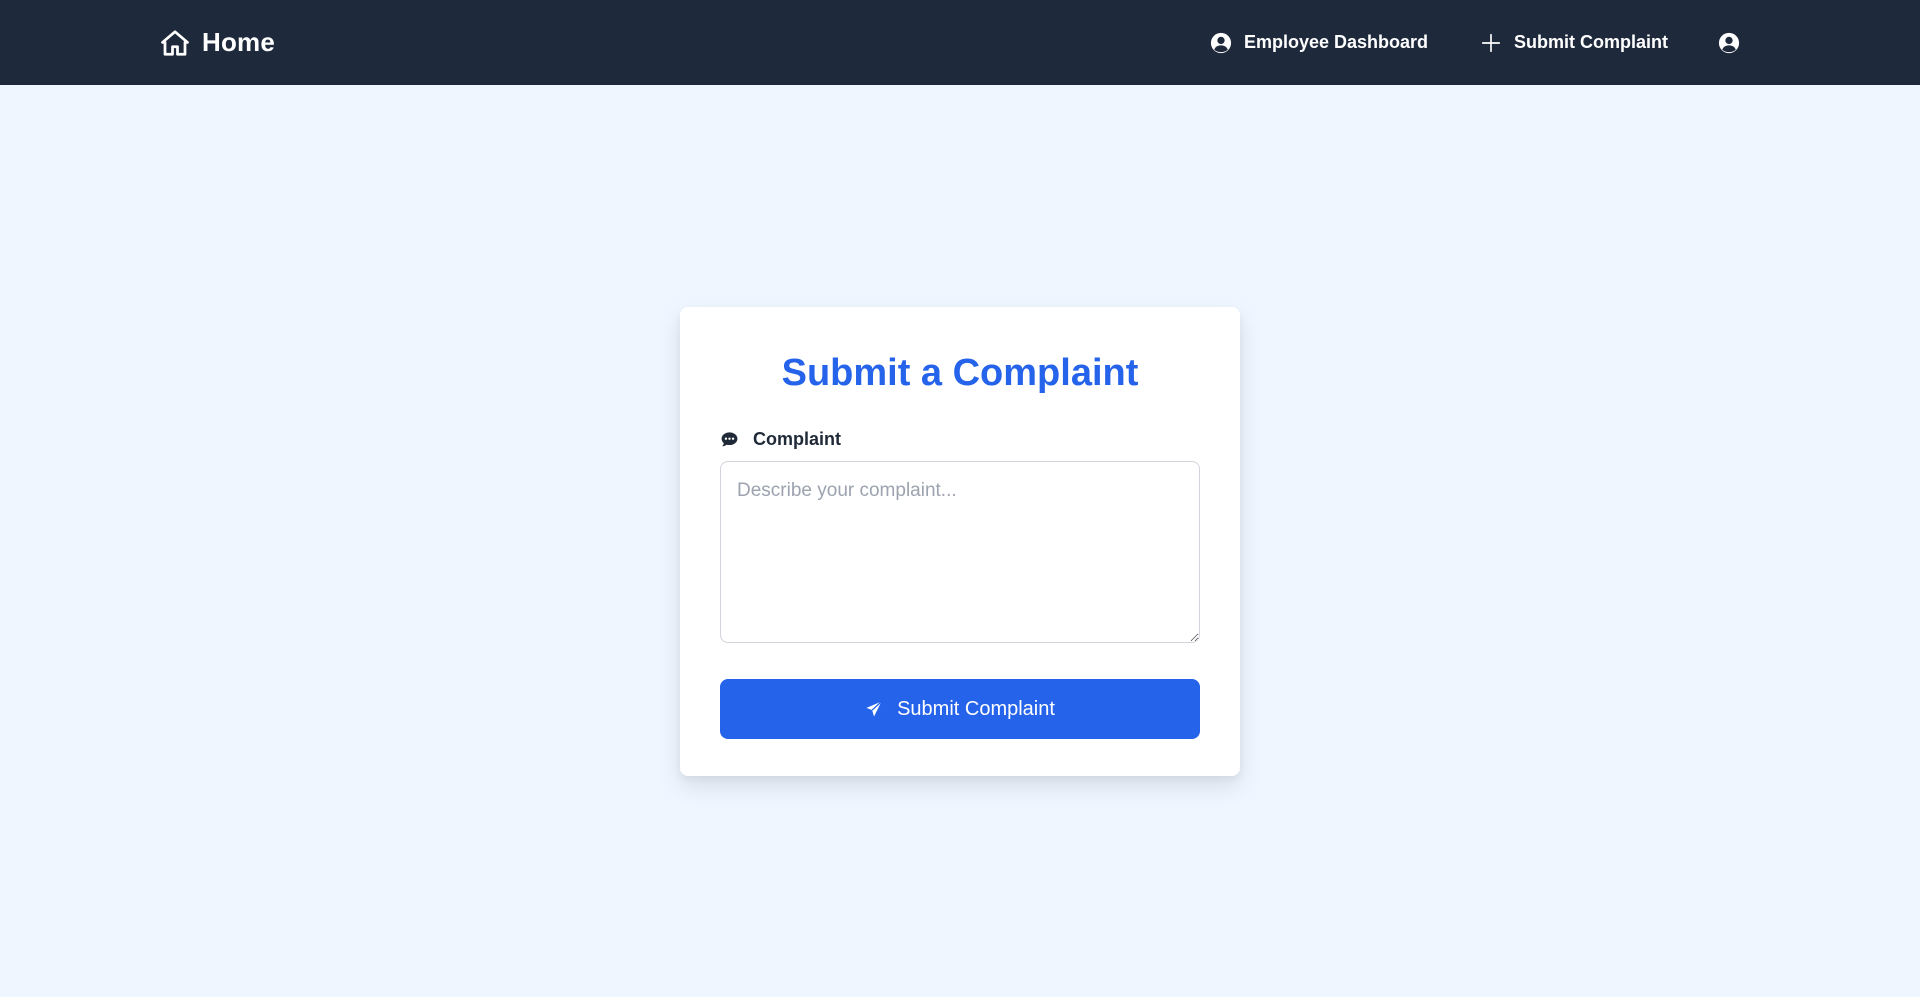 The width and height of the screenshot is (1920, 997). What do you see at coordinates (960, 552) in the screenshot?
I see `complaint-textarea` at bounding box center [960, 552].